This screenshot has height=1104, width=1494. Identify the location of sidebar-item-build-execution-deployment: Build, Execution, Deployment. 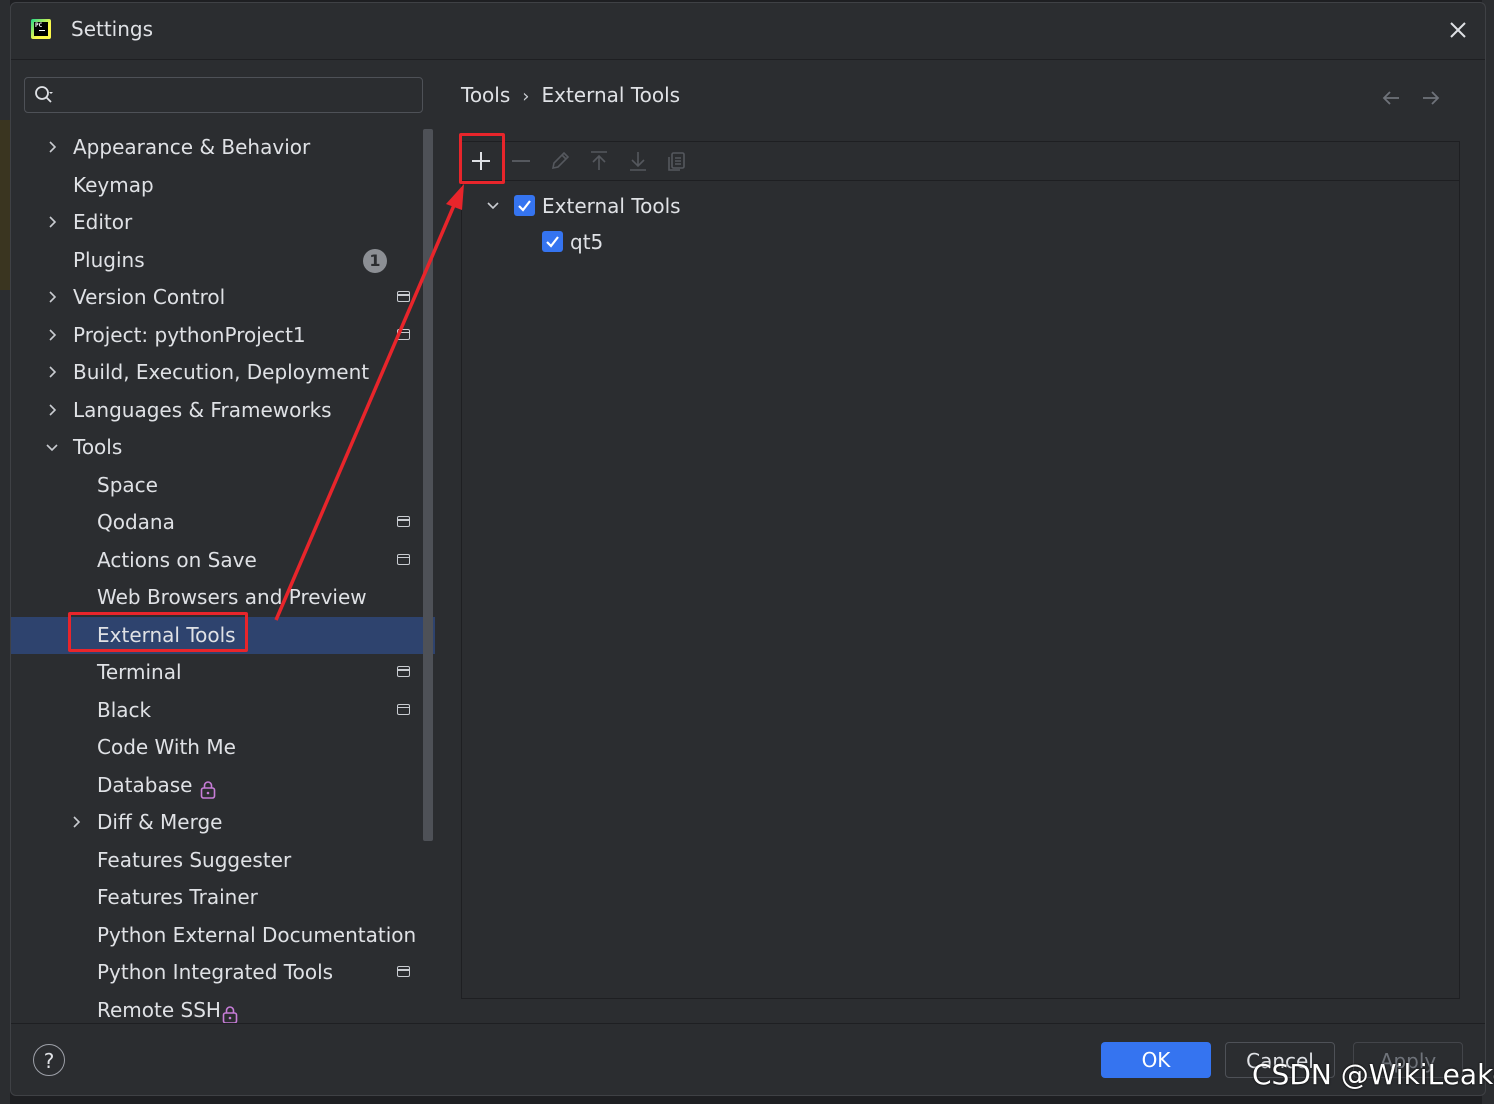
(223, 372).